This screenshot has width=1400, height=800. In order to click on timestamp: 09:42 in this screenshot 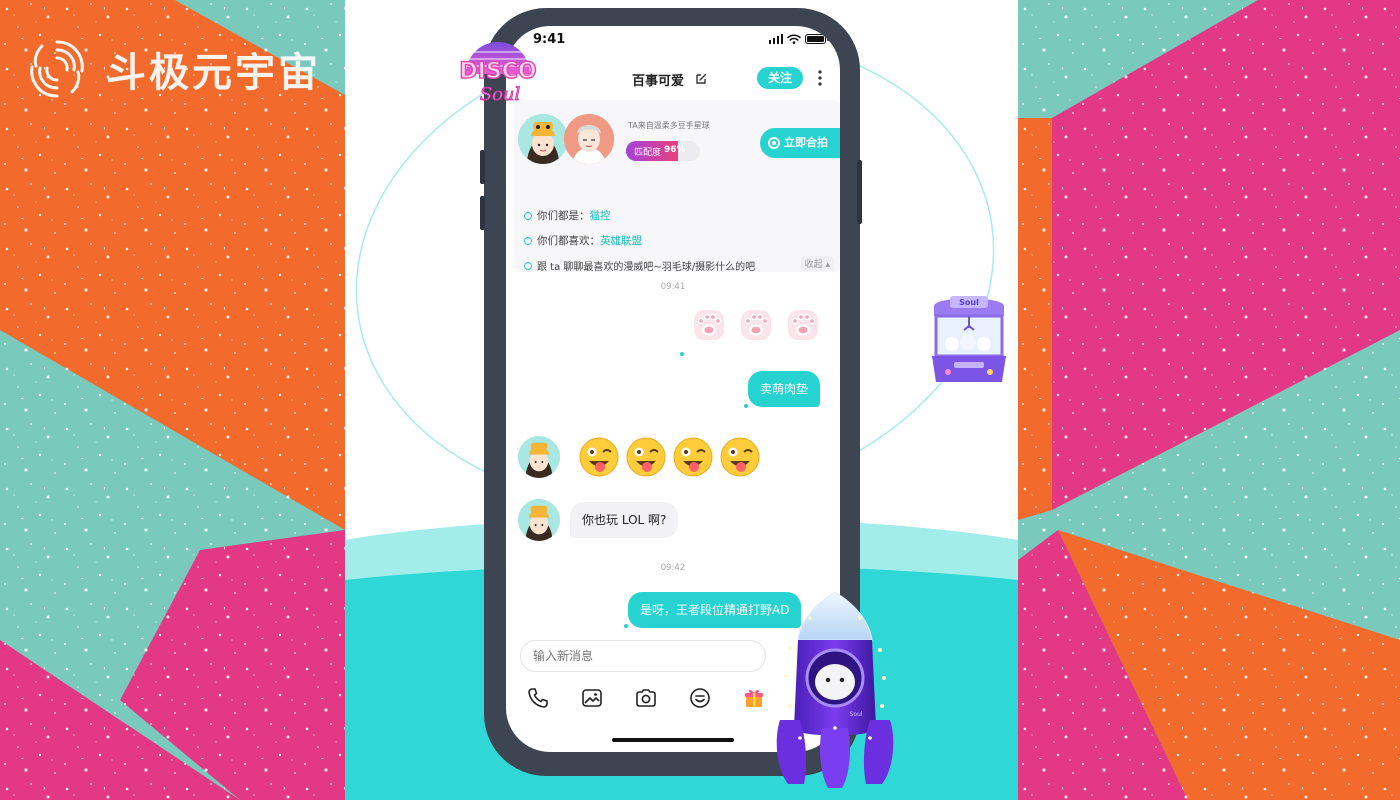, I will do `click(673, 568)`.